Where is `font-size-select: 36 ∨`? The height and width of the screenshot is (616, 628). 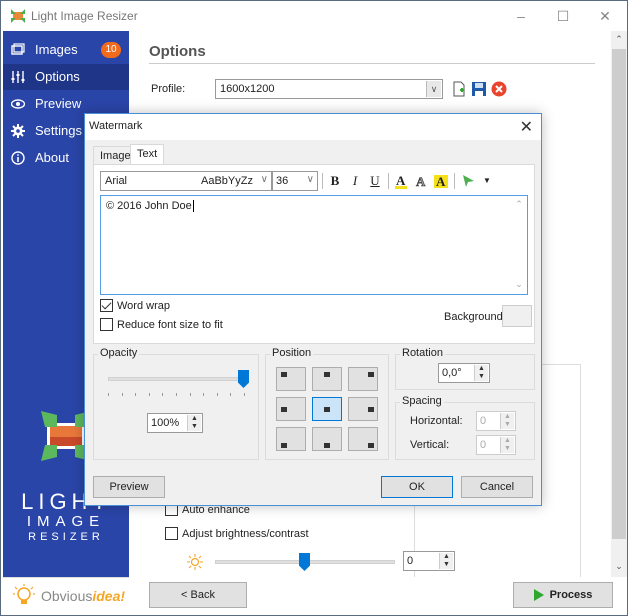
font-size-select: 36 ∨ is located at coordinates (295, 181).